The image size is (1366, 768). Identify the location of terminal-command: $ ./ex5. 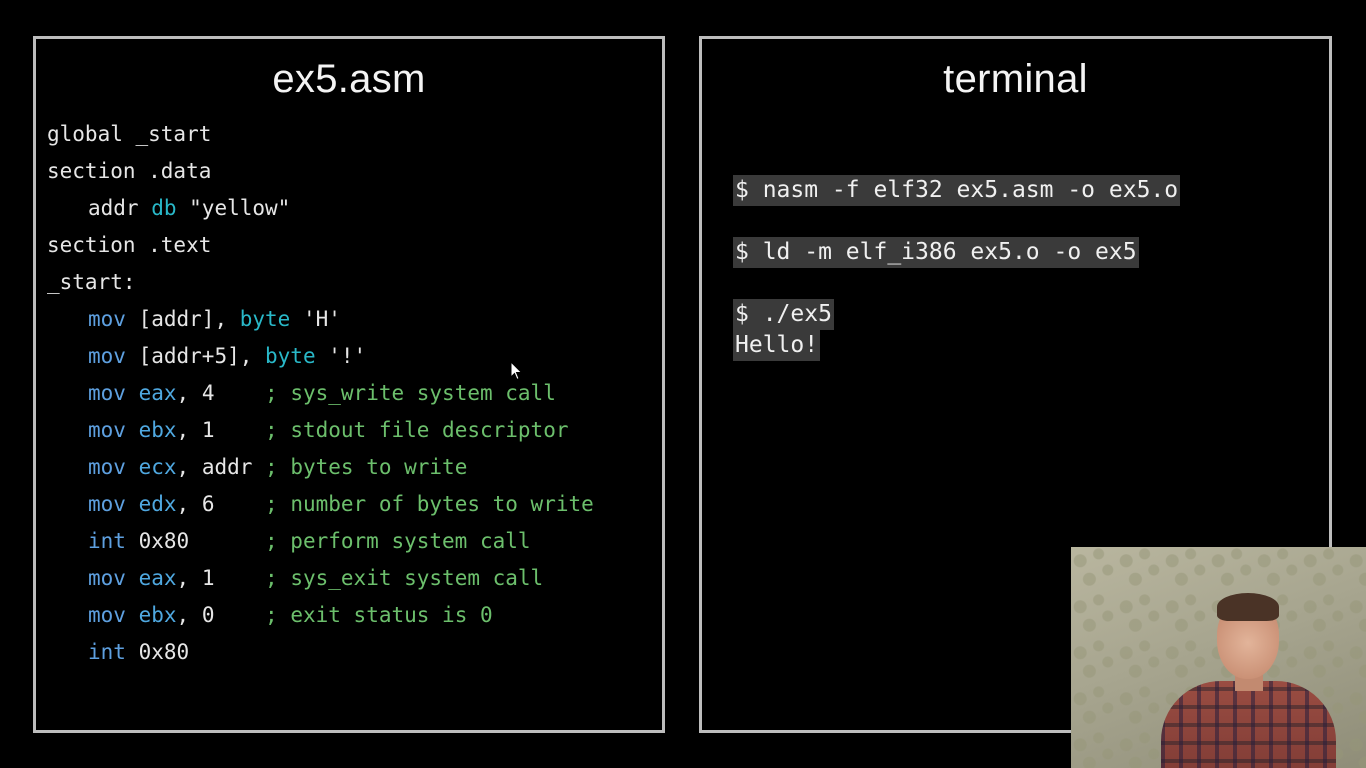
(783, 314).